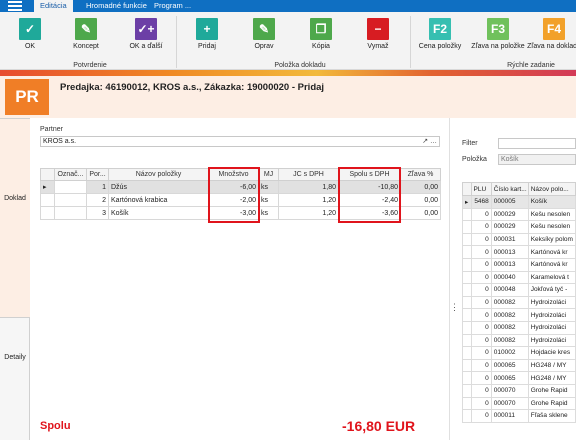 The width and height of the screenshot is (576, 440). What do you see at coordinates (551, 277) in the screenshot?
I see `cell-nazov-polozky: Karamelová t` at bounding box center [551, 277].